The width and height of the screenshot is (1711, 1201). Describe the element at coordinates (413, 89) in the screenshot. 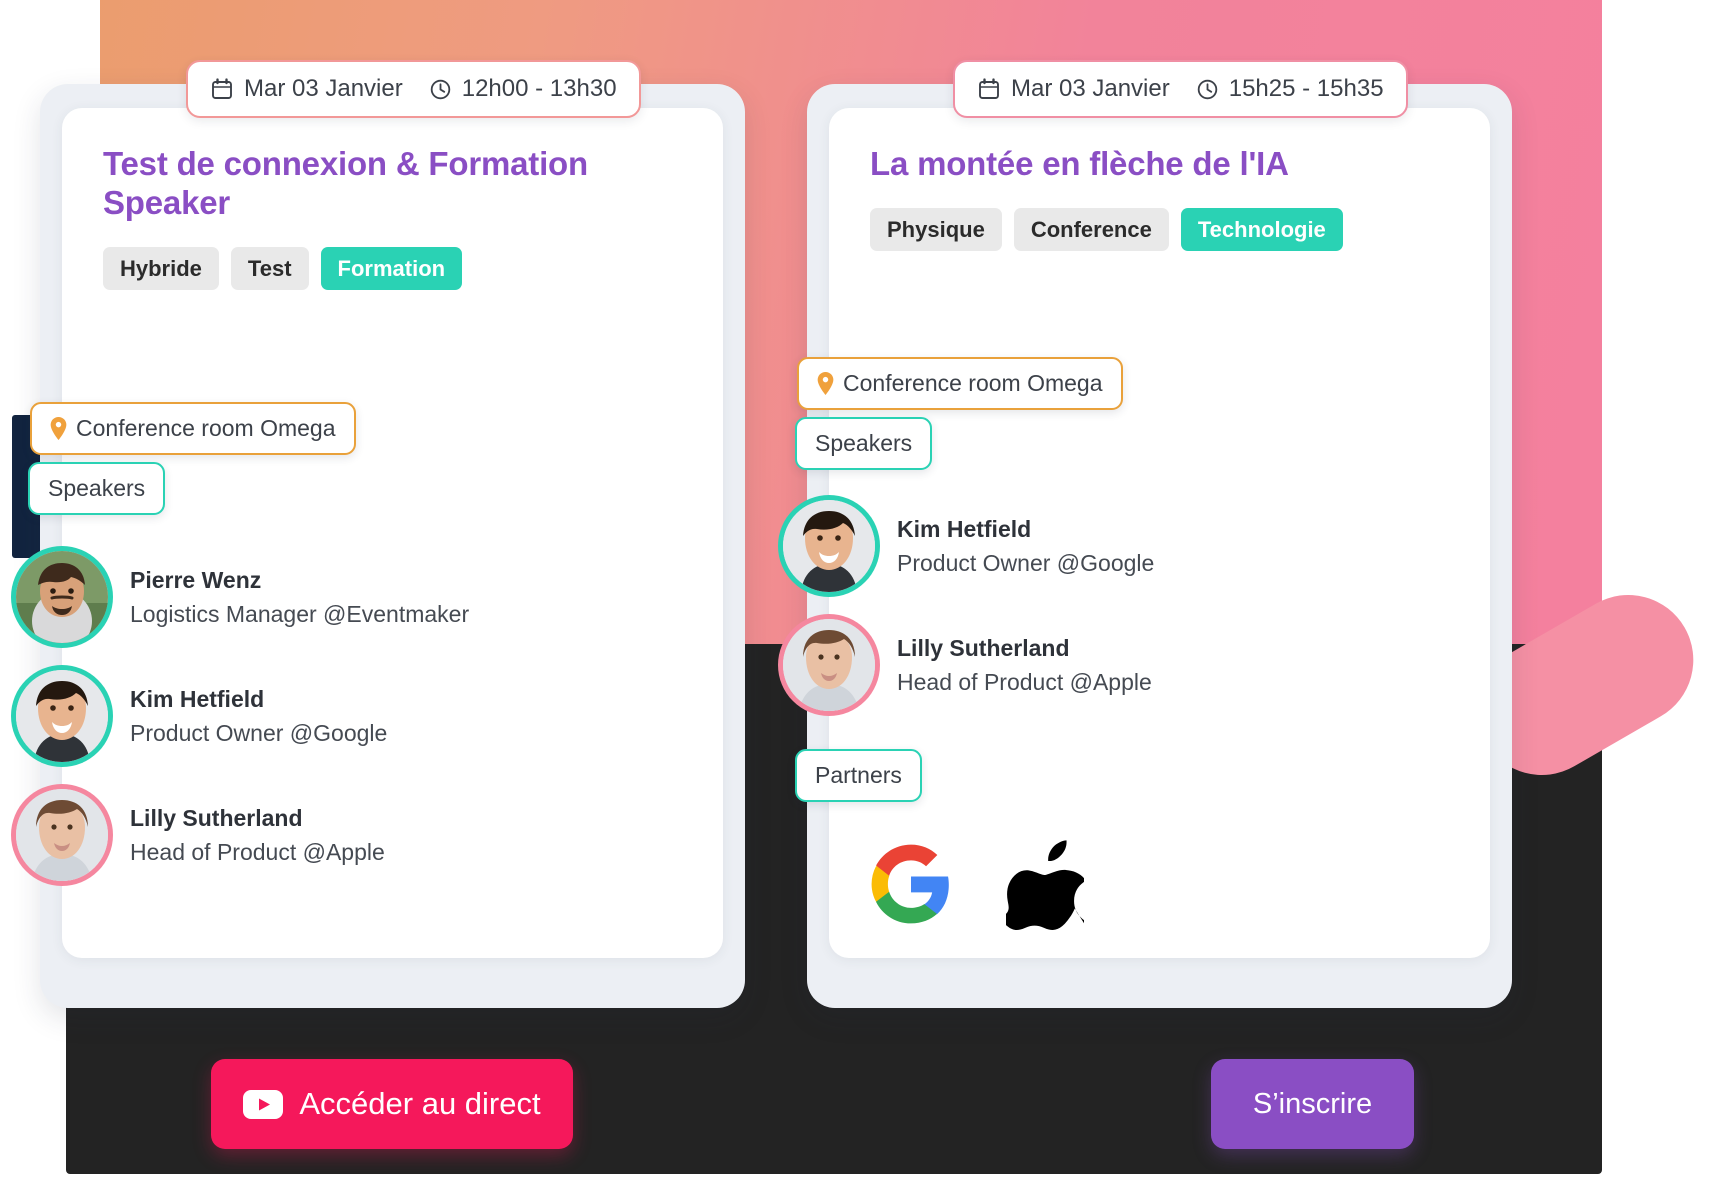

I see `session-datetime-badge-left: Mar 03 Janvier 12h00 - 13h30` at that location.